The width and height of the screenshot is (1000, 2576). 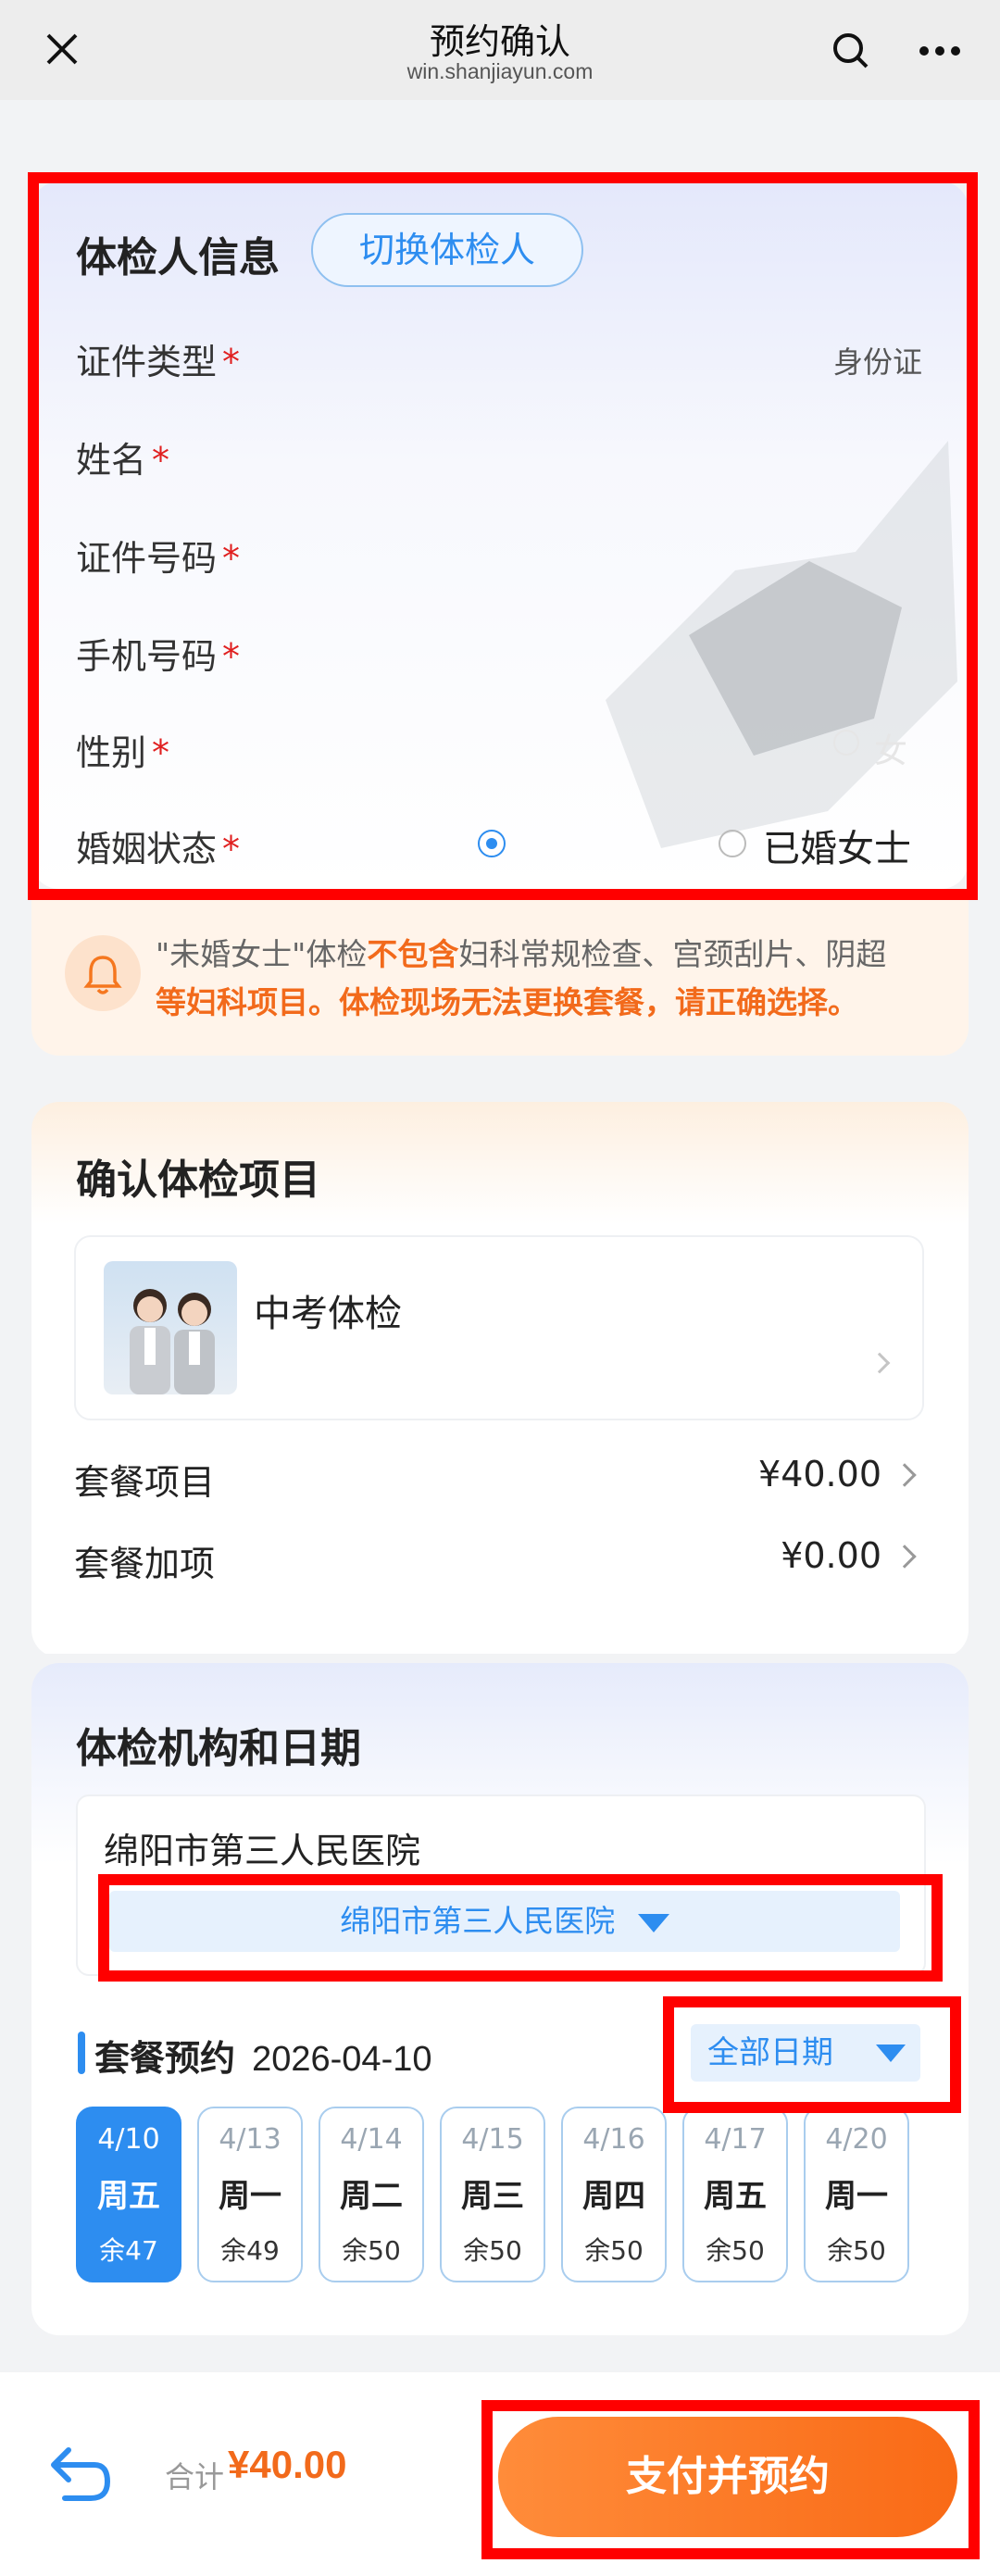 What do you see at coordinates (507, 1002) in the screenshot?
I see `notice-text-line2: 等妇科项目。体检现场无法更换套餐，请正确选择。` at bounding box center [507, 1002].